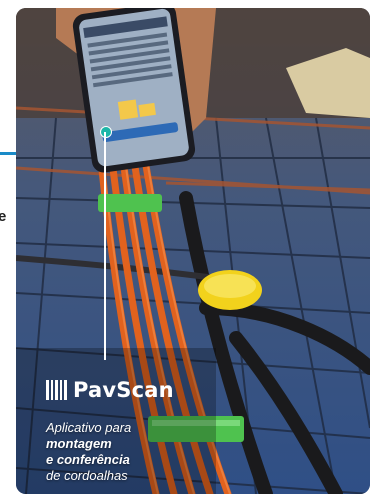 This screenshot has height=501, width=376. I want to click on brand-logo: PavScan, so click(110, 390).